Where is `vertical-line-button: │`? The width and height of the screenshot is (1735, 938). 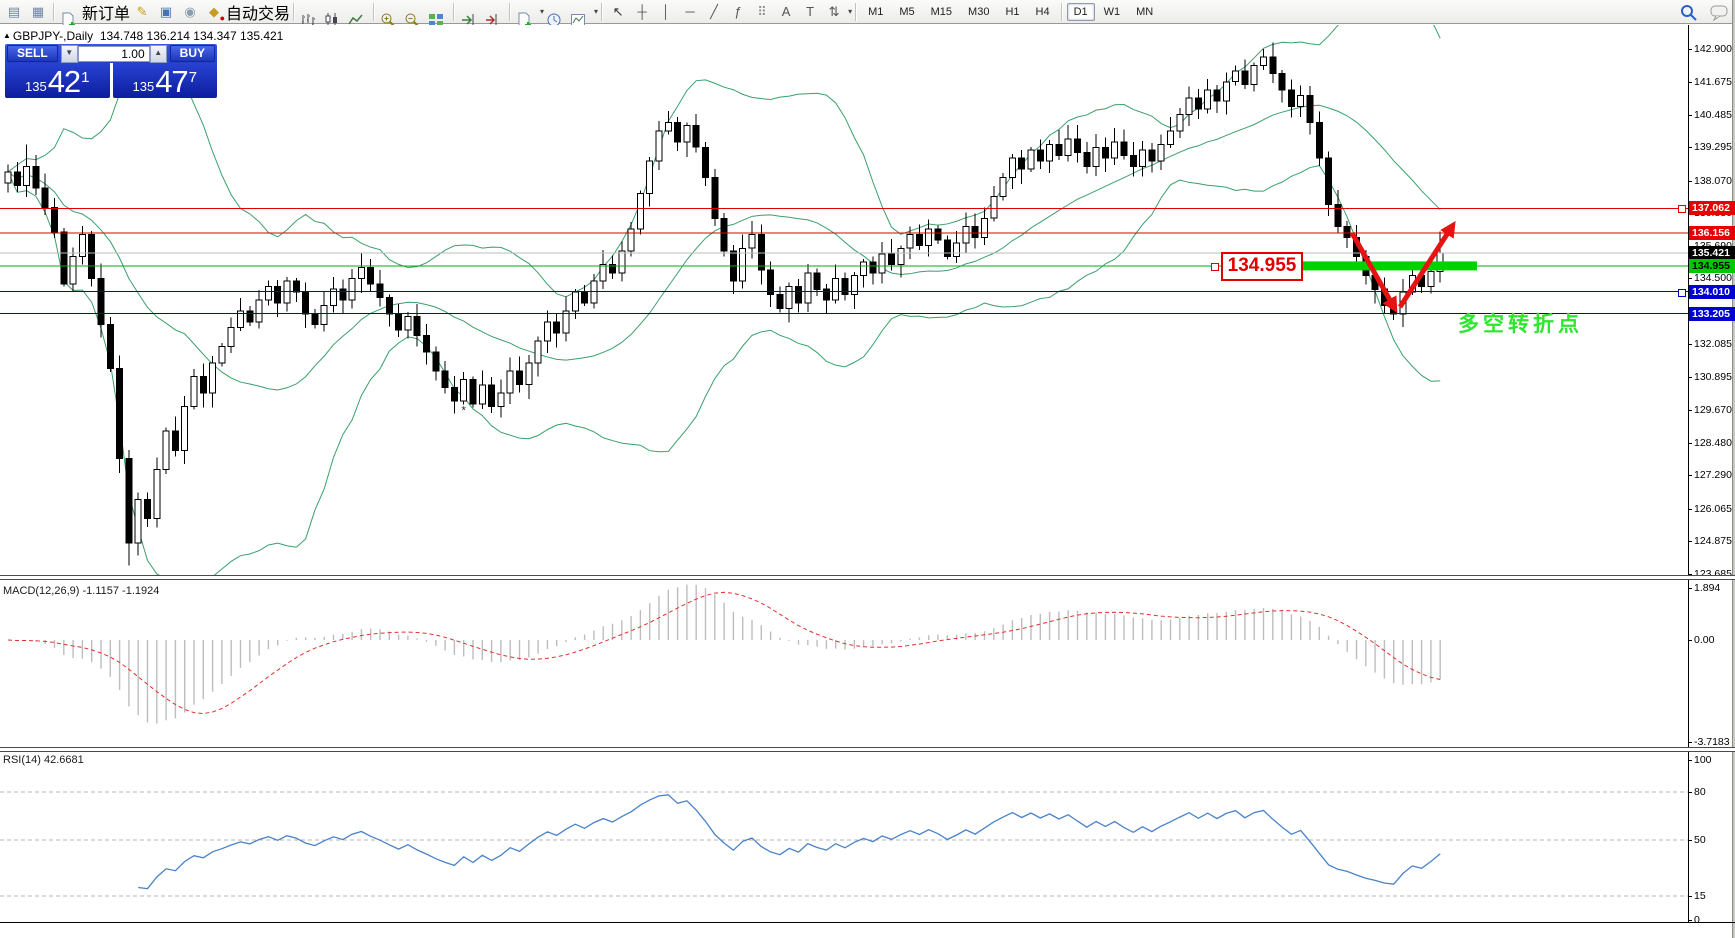
vertical-line-button: │ is located at coordinates (666, 12).